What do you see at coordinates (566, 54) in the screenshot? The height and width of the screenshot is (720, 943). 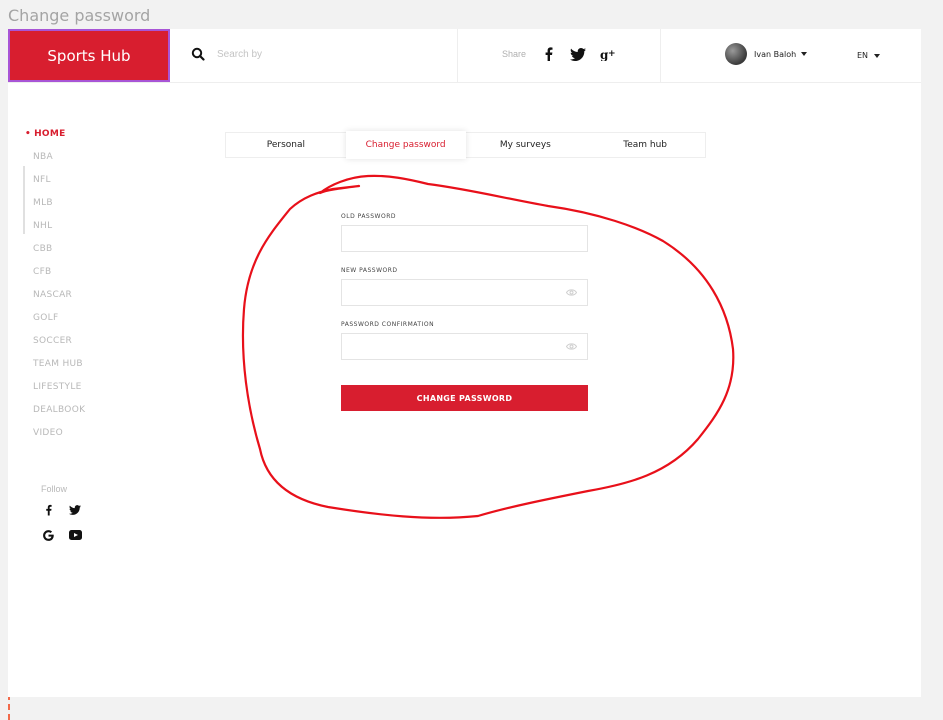 I see `share-group: Share g +` at bounding box center [566, 54].